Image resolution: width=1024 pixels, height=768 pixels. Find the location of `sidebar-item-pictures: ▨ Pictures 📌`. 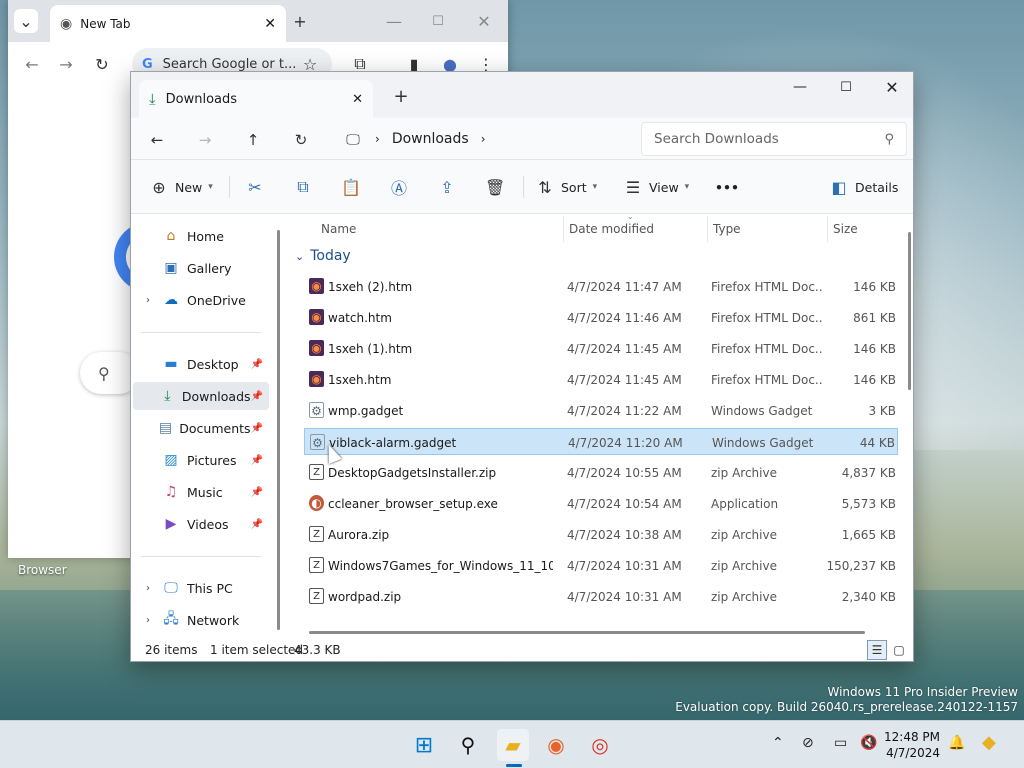

sidebar-item-pictures: ▨ Pictures 📌 is located at coordinates (201, 460).